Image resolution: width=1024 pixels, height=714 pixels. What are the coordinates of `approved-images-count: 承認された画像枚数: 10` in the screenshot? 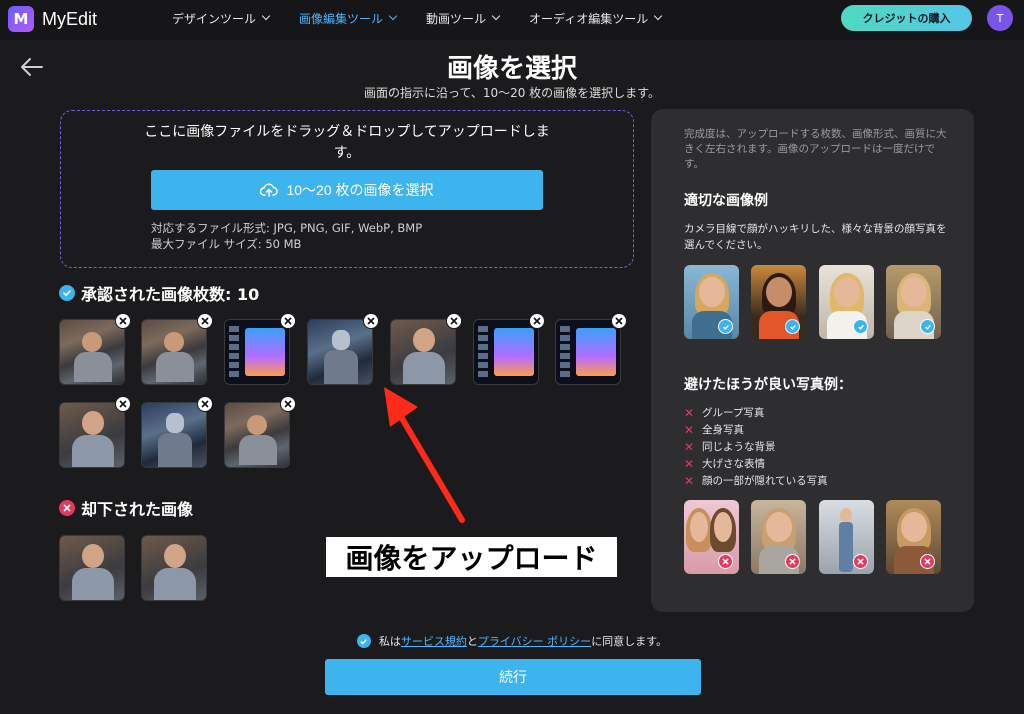 It's located at (170, 294).